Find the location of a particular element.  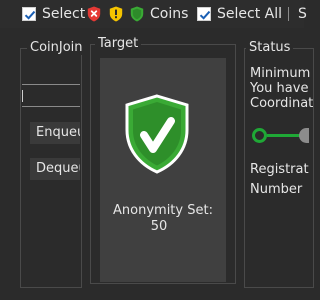

red-shield-icon is located at coordinates (94, 14).